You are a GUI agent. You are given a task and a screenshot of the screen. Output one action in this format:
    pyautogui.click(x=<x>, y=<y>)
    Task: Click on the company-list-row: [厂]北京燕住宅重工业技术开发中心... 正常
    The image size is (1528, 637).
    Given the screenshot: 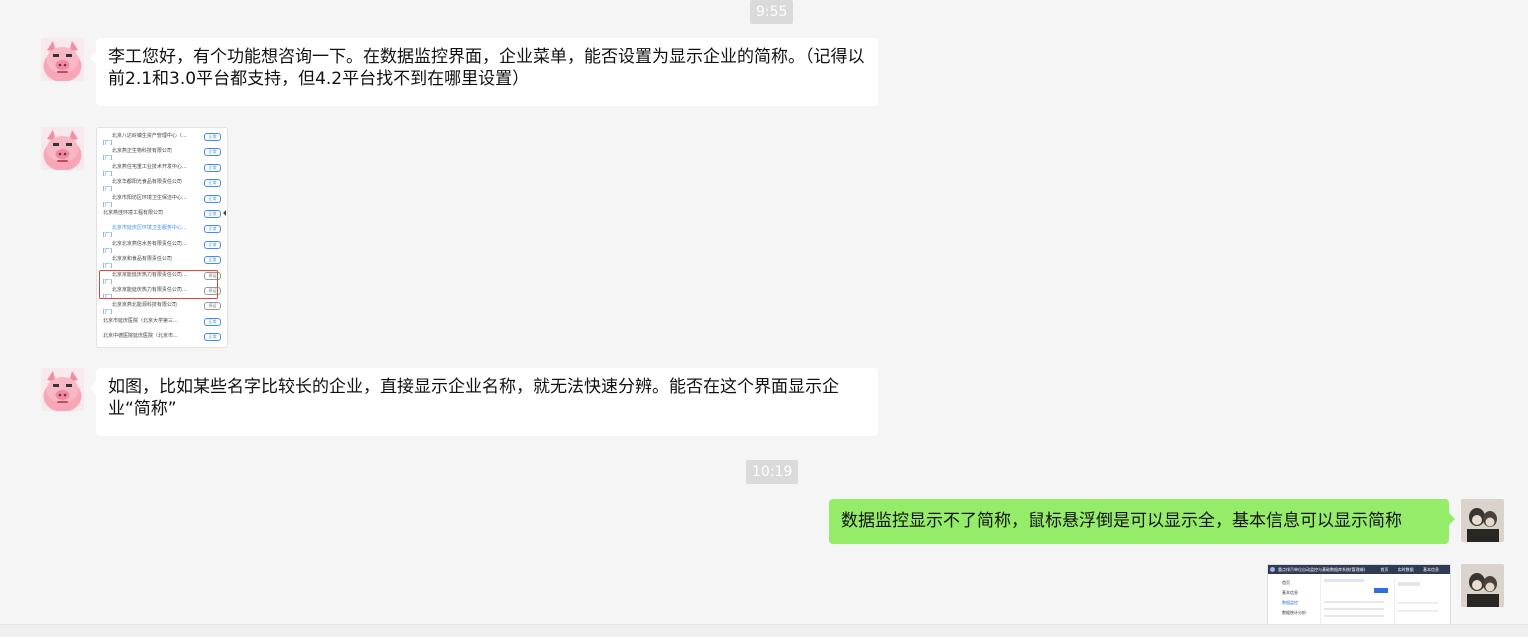 What is the action you would take?
    pyautogui.click(x=162, y=168)
    